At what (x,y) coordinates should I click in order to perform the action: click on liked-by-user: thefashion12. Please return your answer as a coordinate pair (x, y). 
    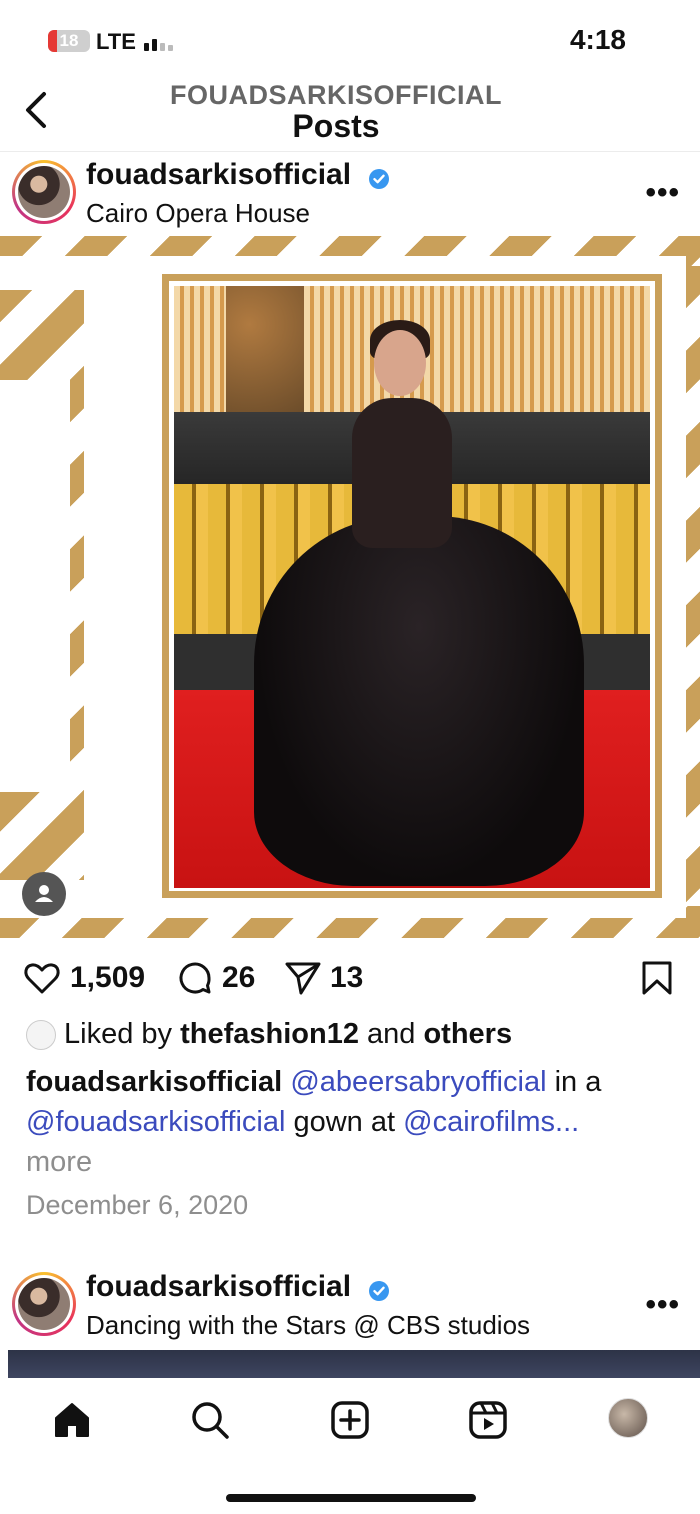
    Looking at the image, I should click on (269, 1034).